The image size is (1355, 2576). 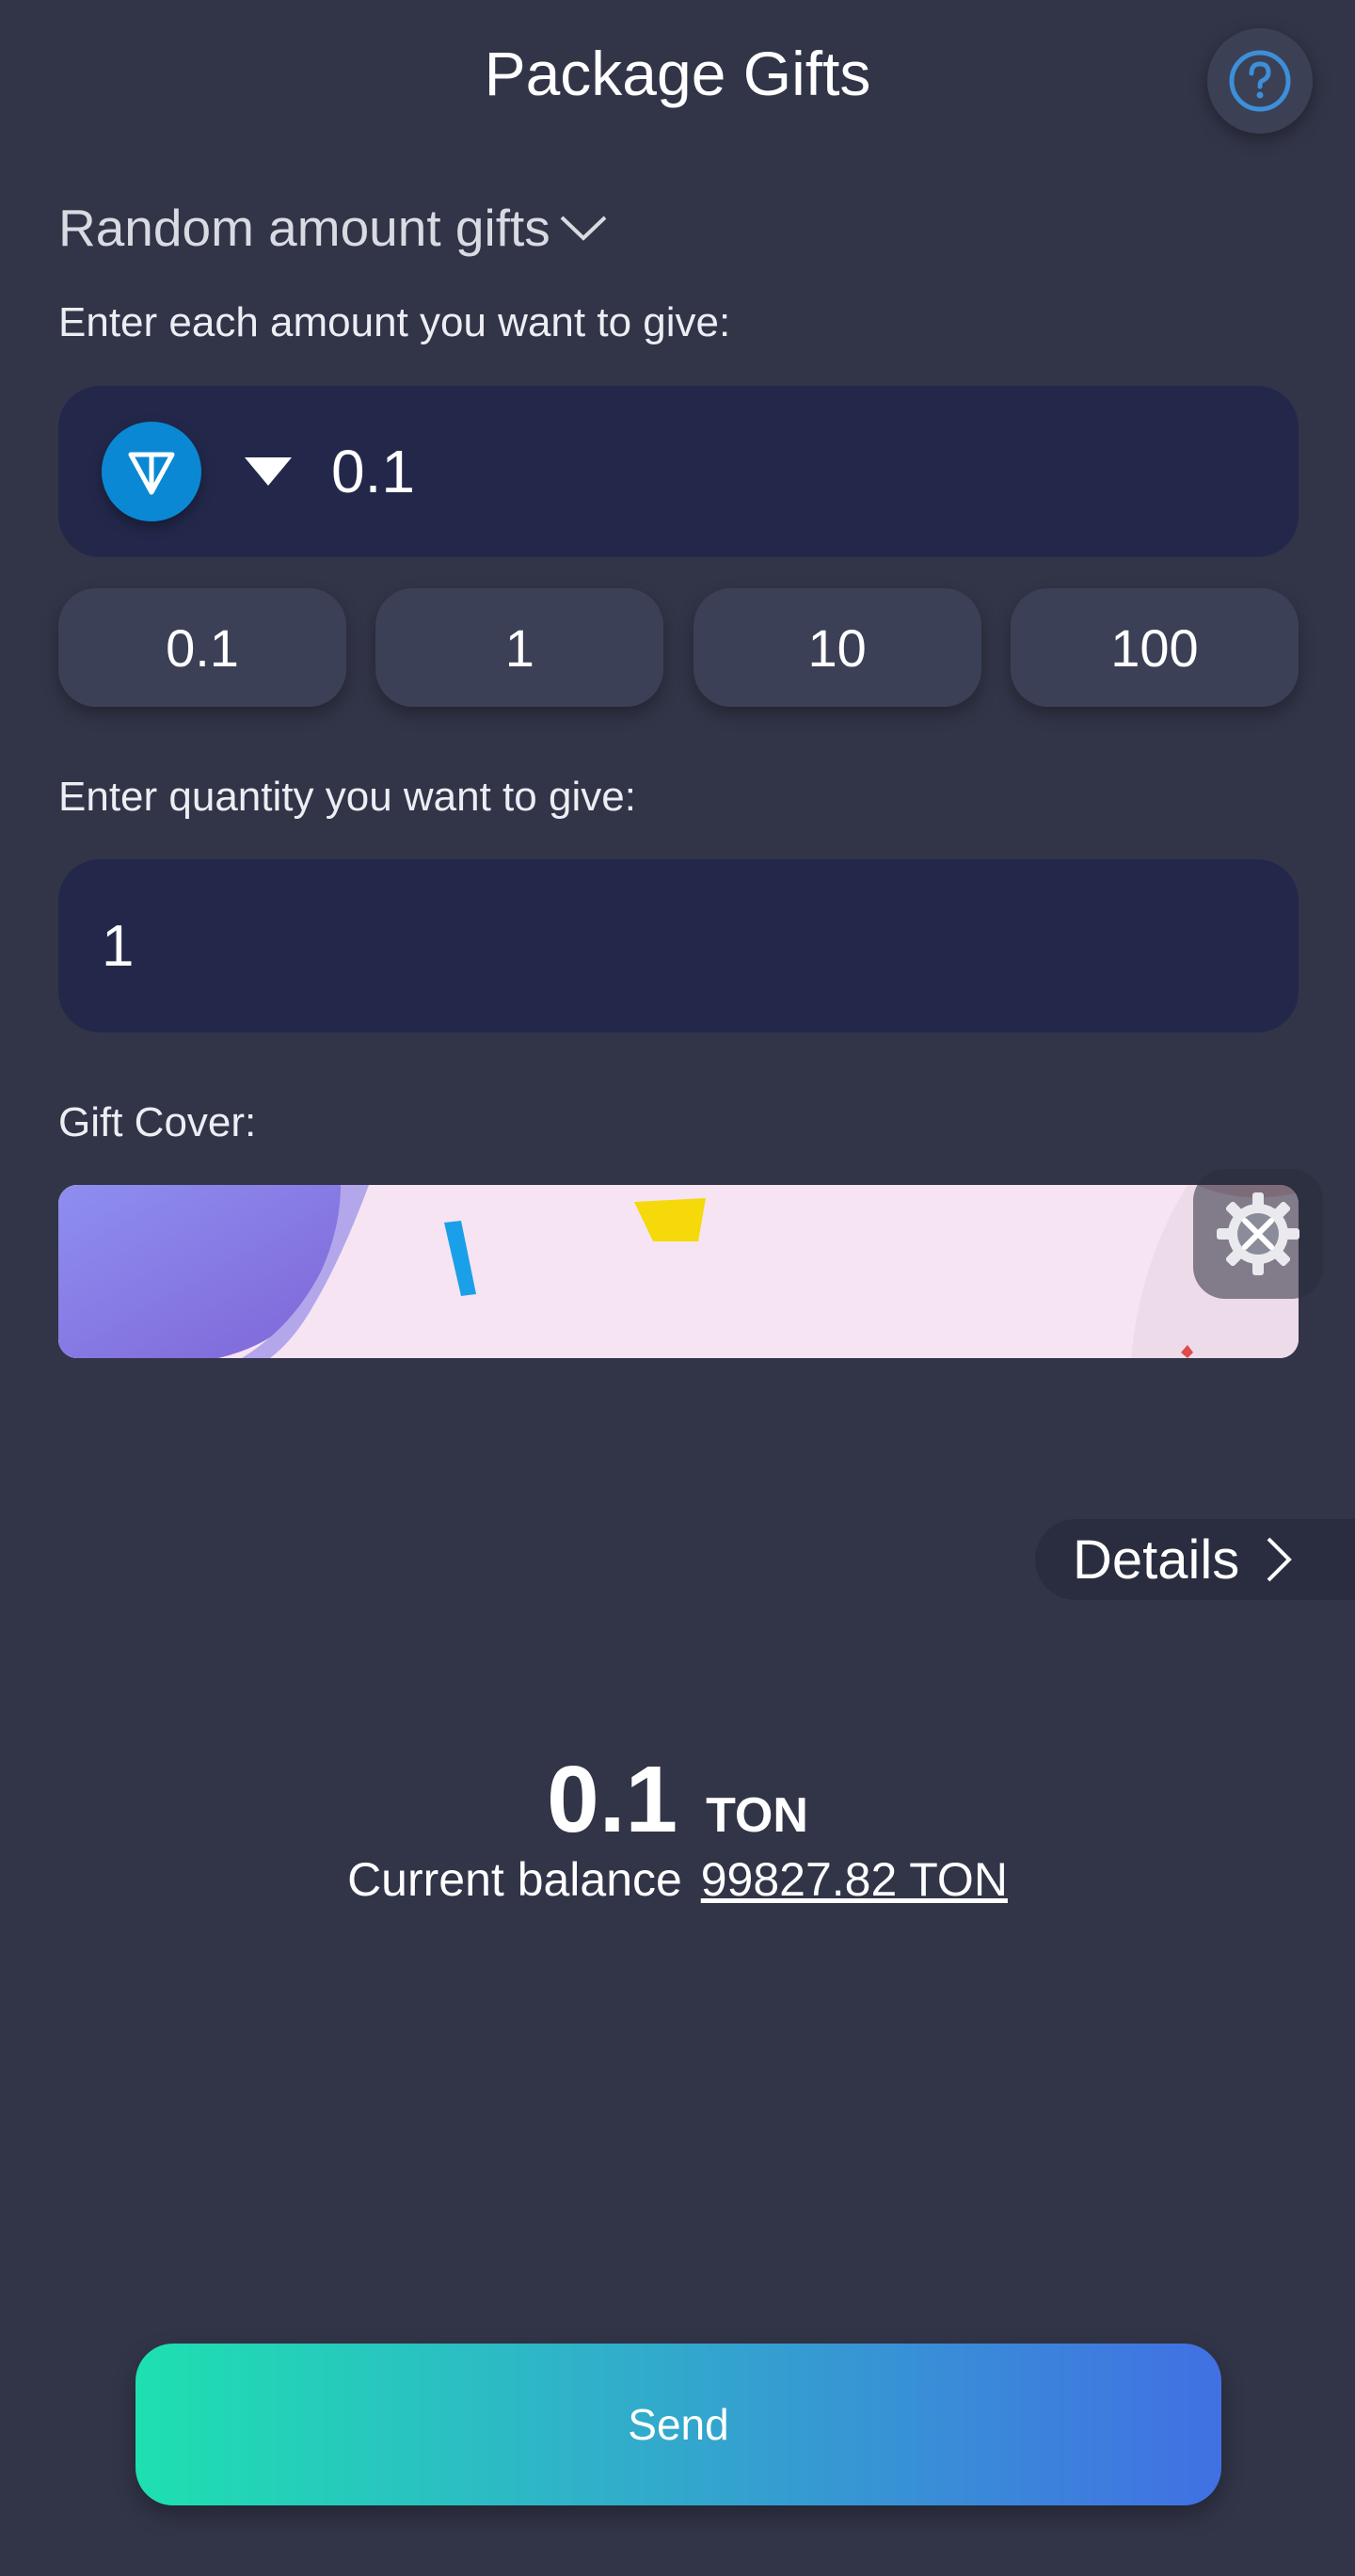 What do you see at coordinates (677, 73) in the screenshot?
I see `page-title: Package Gifts` at bounding box center [677, 73].